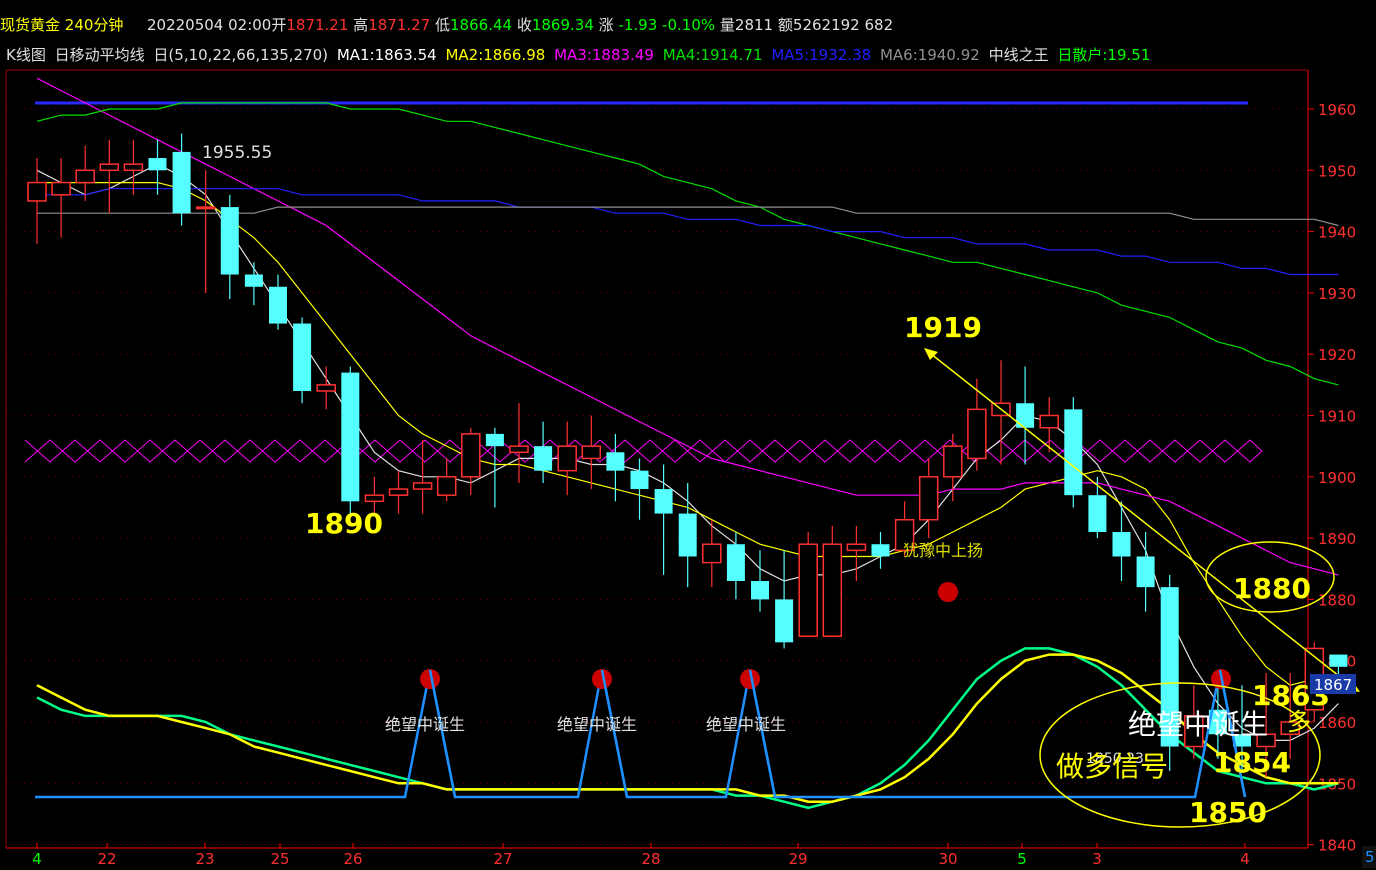  I want to click on x-tick-label: 22, so click(106, 859).